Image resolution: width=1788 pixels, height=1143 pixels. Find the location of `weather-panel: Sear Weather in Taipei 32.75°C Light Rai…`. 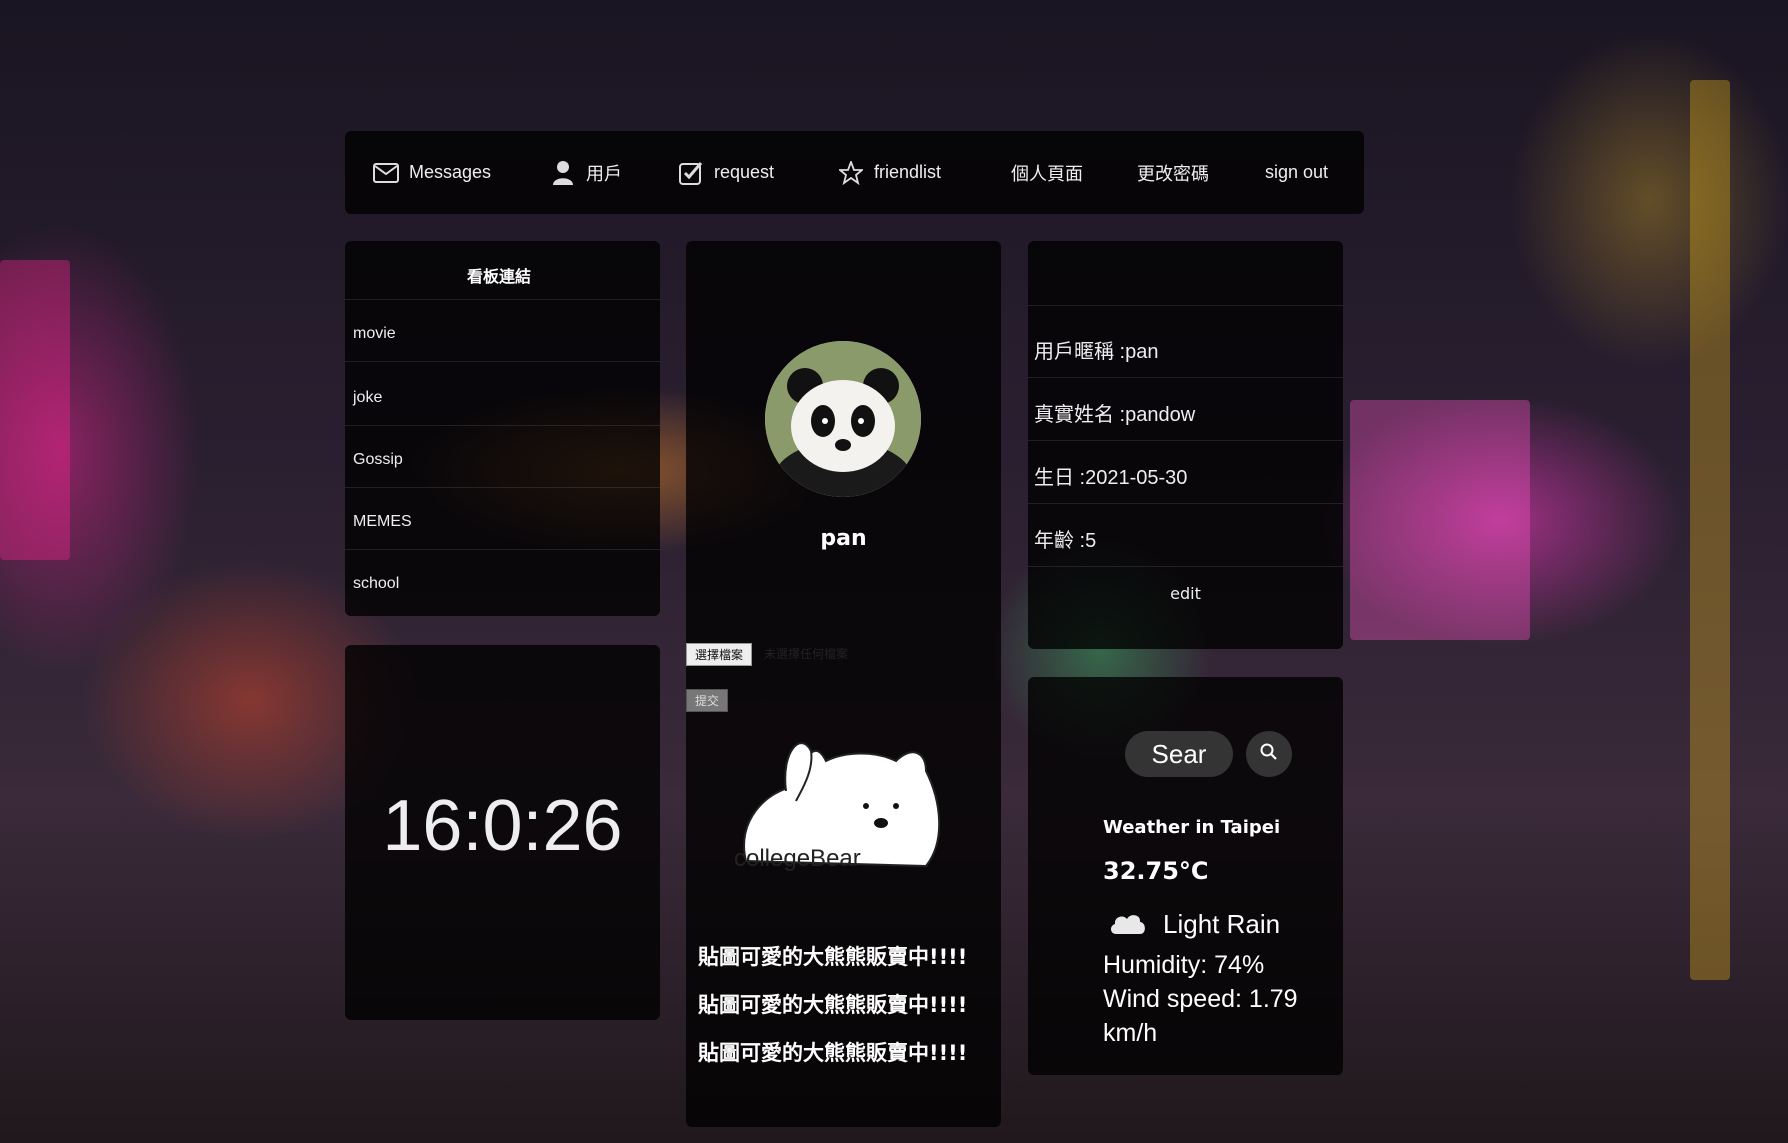

weather-panel: Sear Weather in Taipei 32.75°C Light Rai… is located at coordinates (1185, 876).